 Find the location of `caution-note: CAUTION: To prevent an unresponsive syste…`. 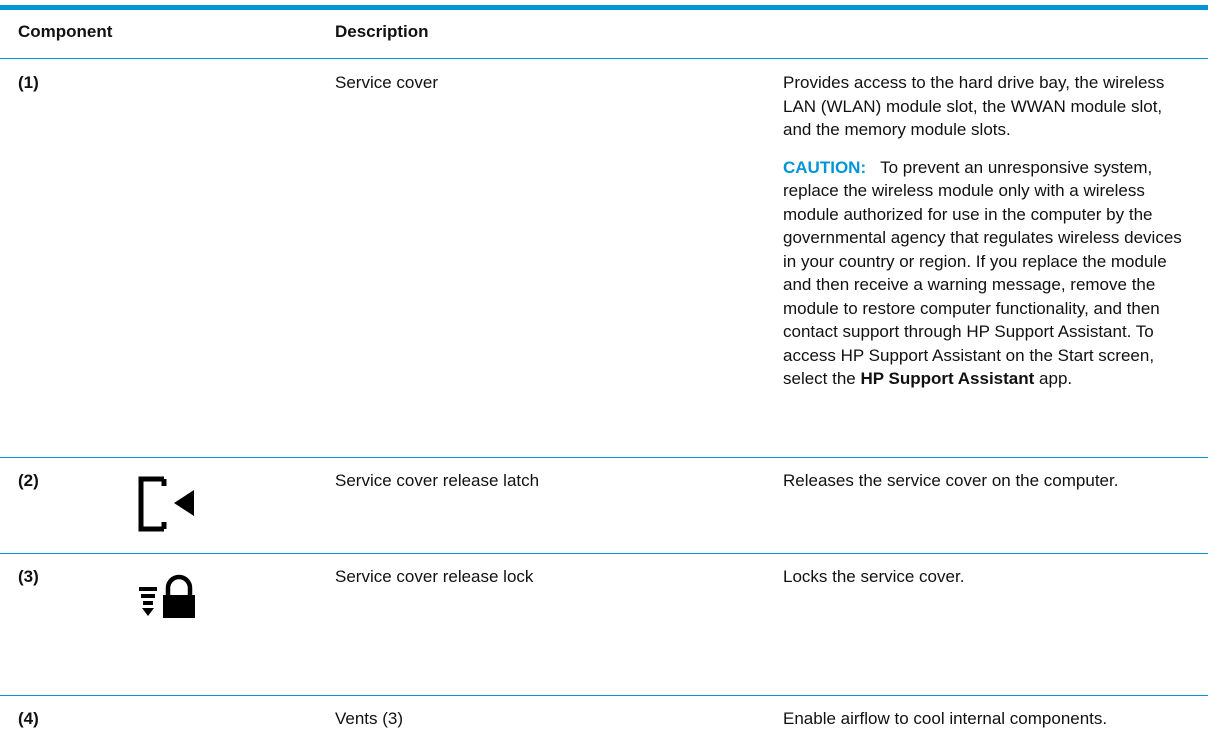

caution-note: CAUTION: To prevent an unresponsive syste… is located at coordinates (983, 273).